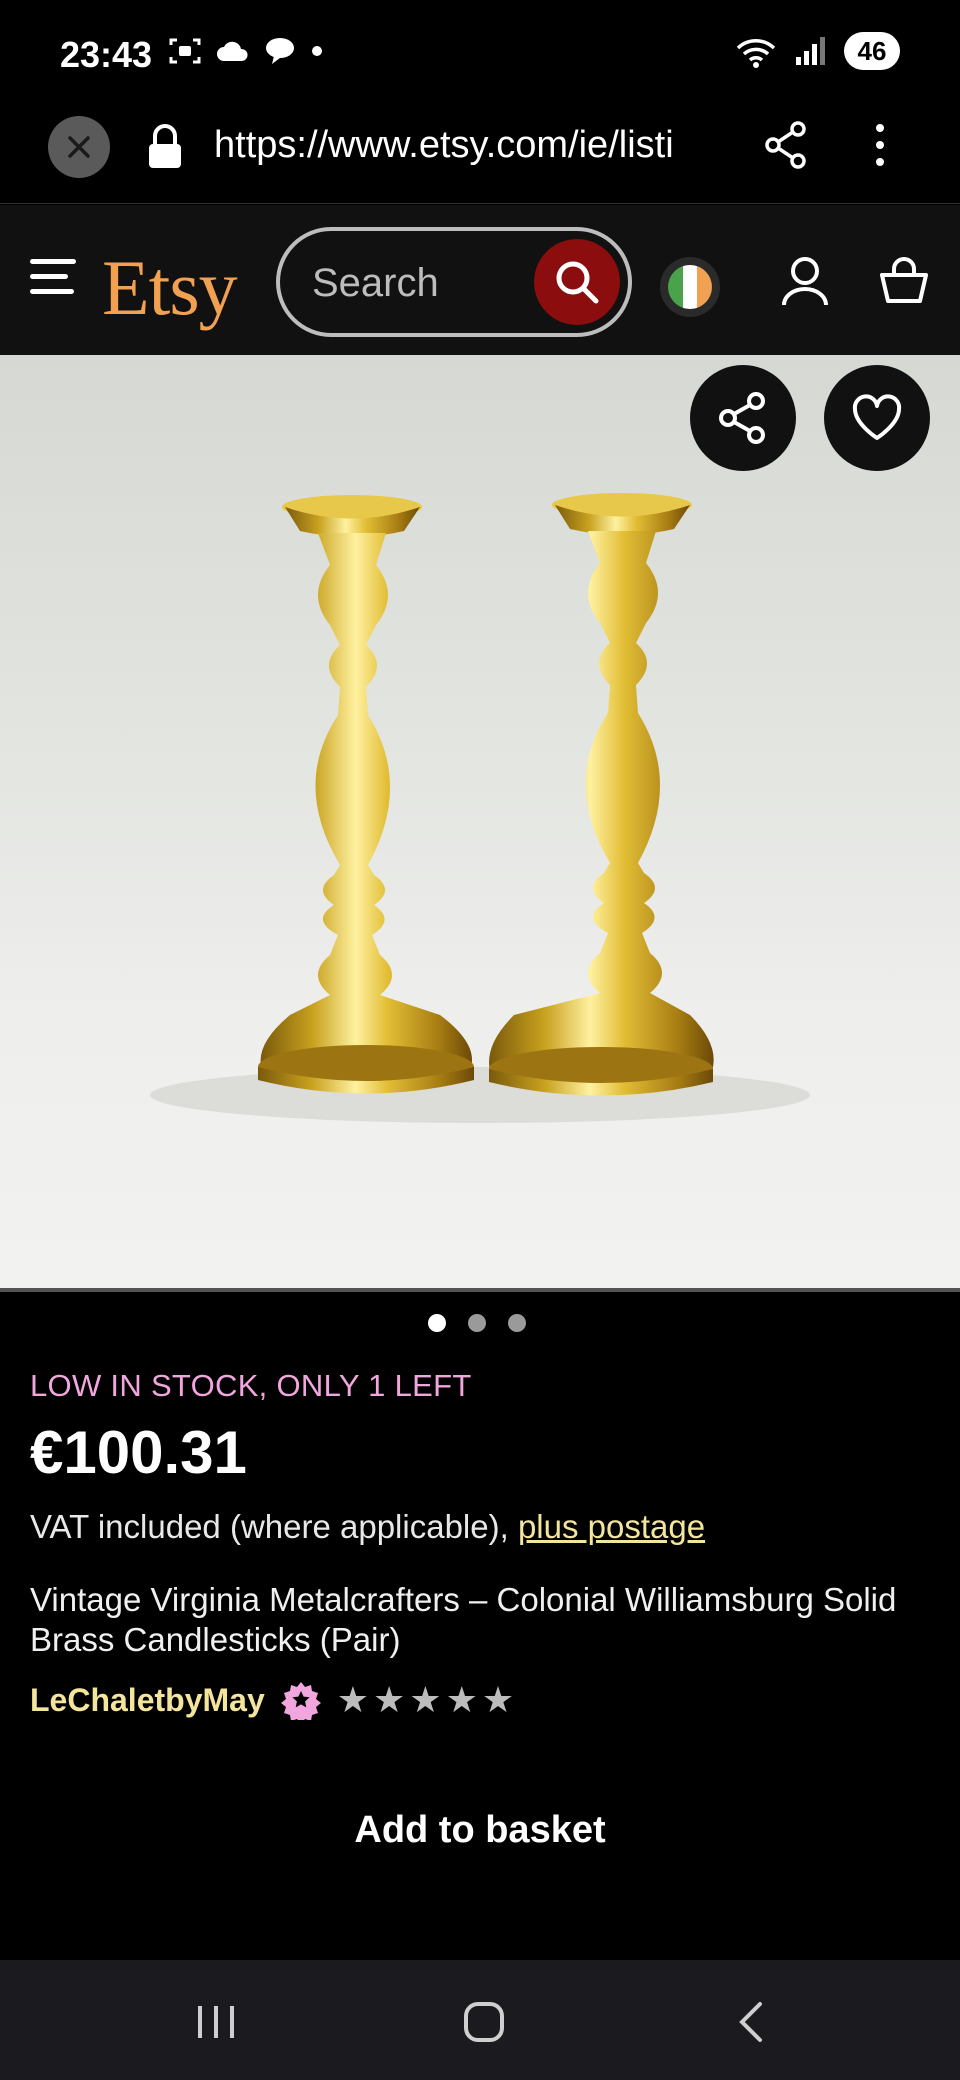  I want to click on etsy-logo: Etsy, so click(170, 288).